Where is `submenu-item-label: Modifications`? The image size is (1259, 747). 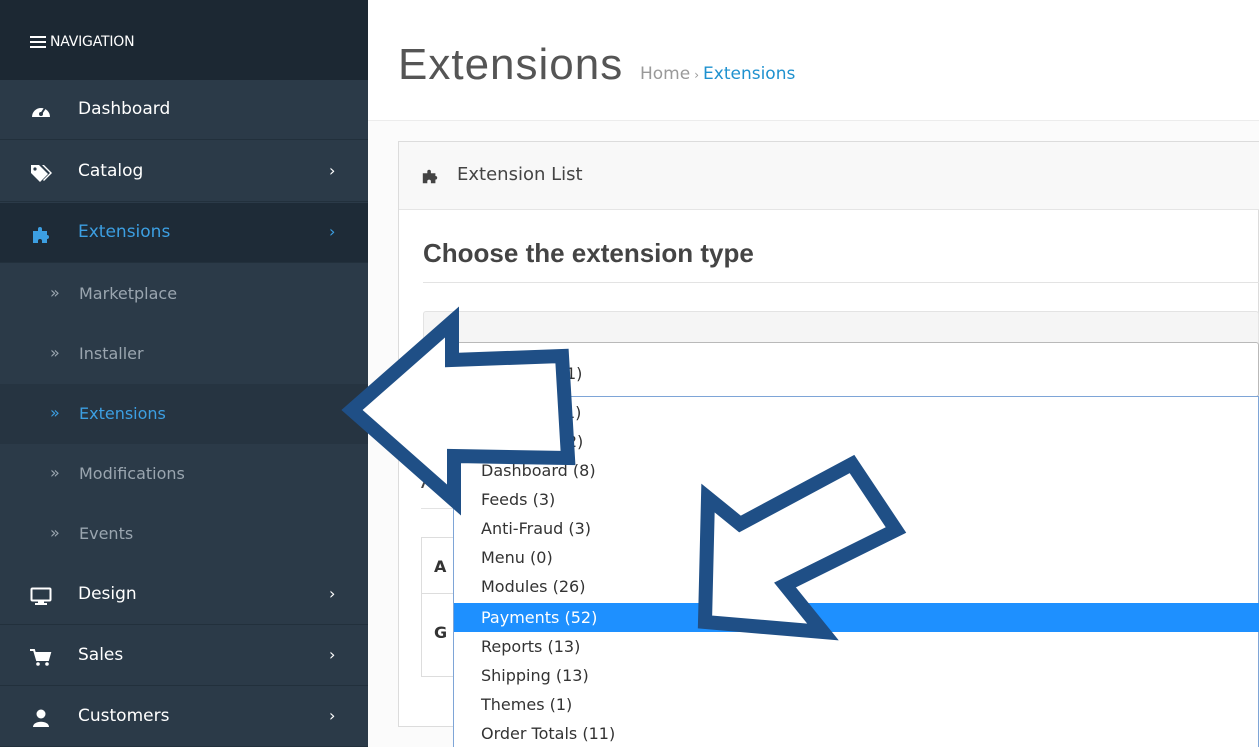 submenu-item-label: Modifications is located at coordinates (132, 473).